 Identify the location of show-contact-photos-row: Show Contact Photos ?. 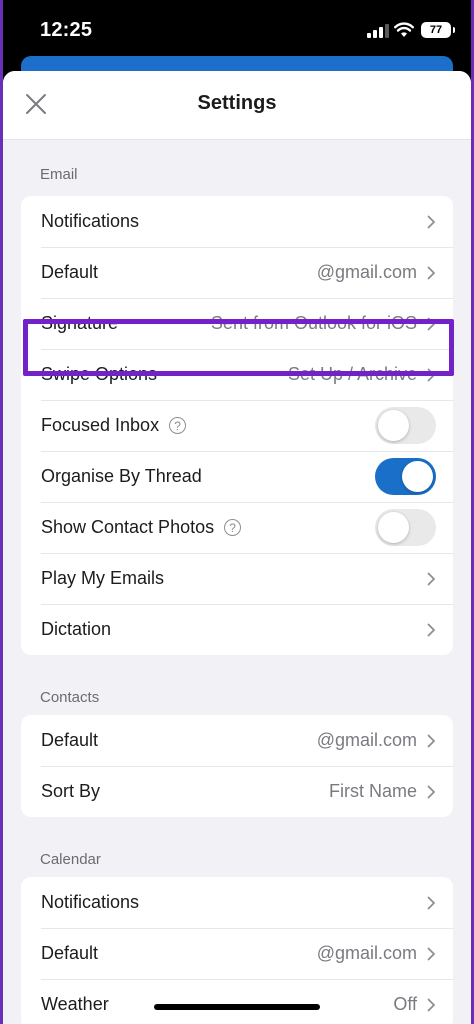
(237, 527).